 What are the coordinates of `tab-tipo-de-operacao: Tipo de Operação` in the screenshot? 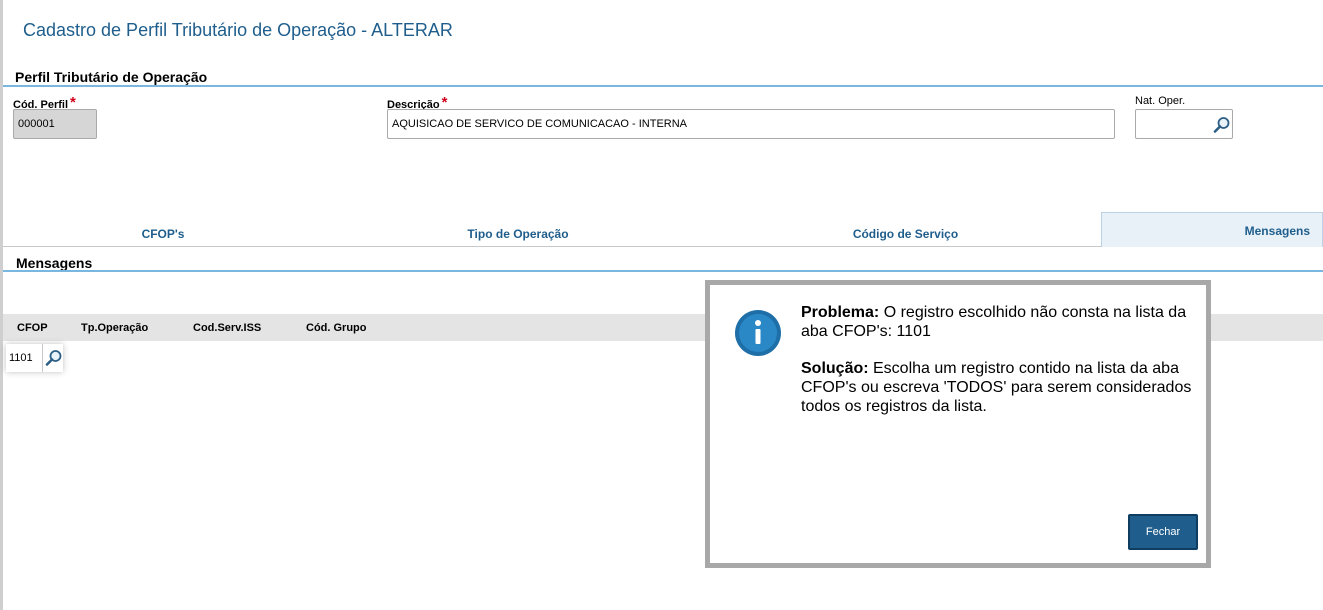 It's located at (518, 229).